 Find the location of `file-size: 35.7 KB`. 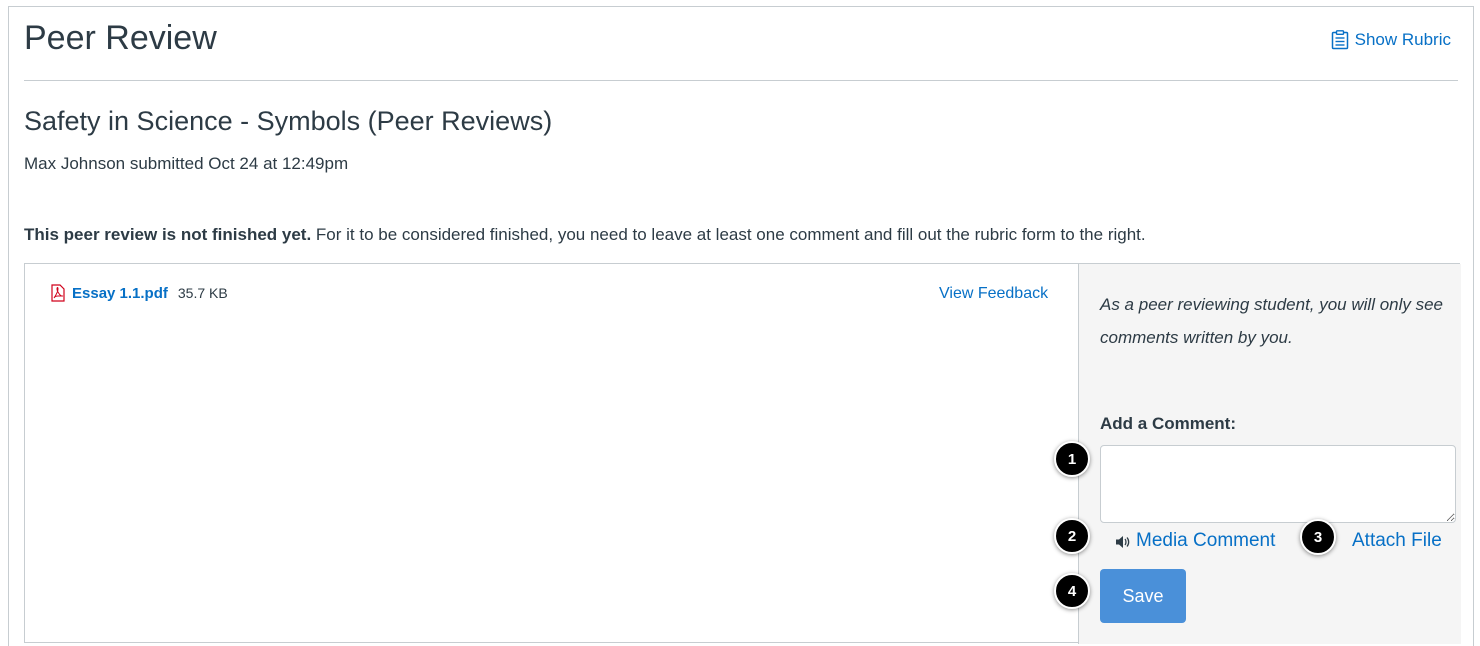

file-size: 35.7 KB is located at coordinates (202, 293).